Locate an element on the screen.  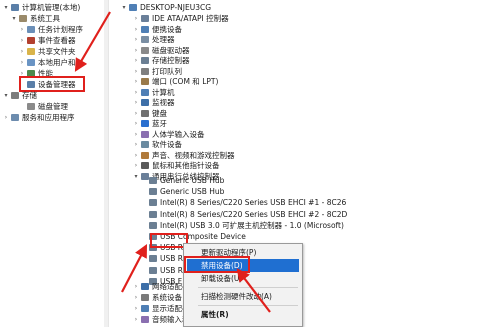
device-category: › 处理器 is located at coordinates (153, 39).